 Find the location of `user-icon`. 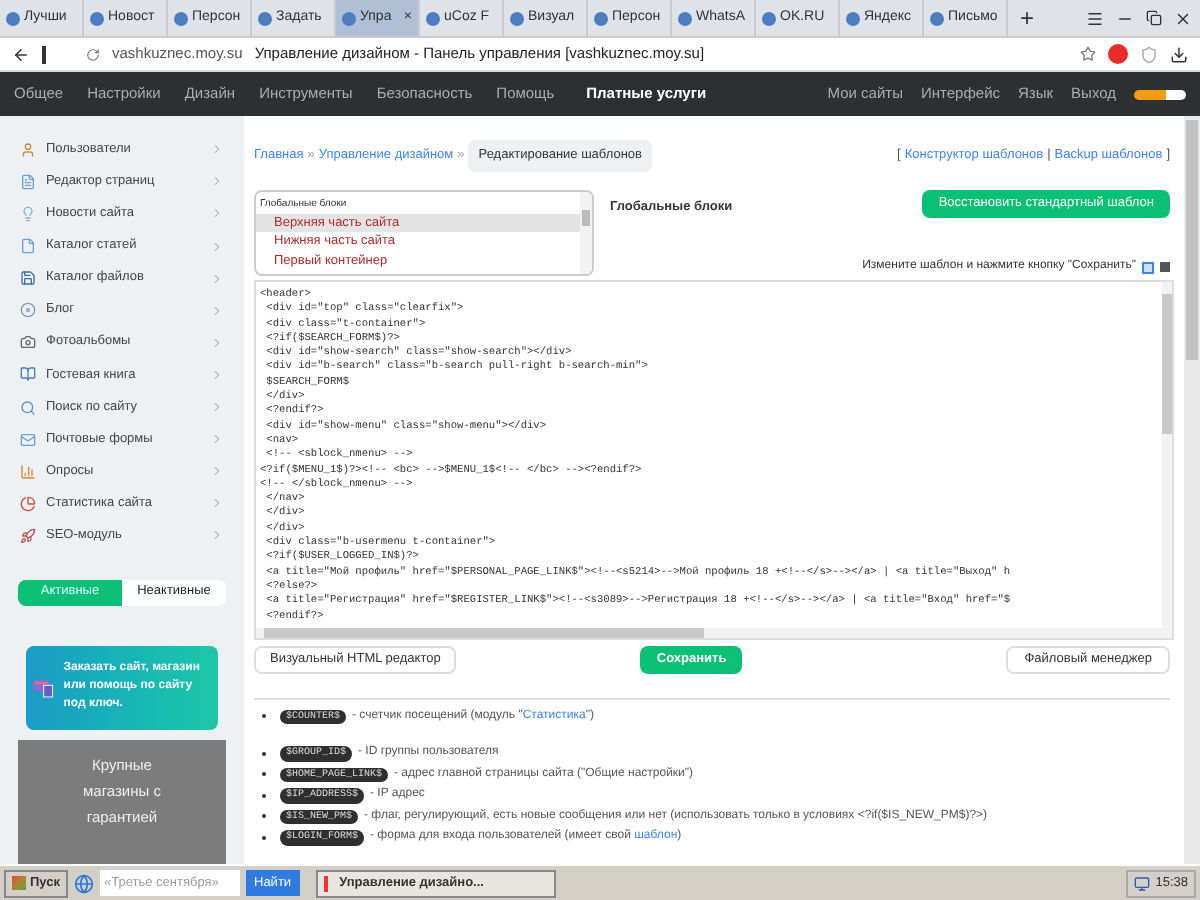

user-icon is located at coordinates (28, 149).